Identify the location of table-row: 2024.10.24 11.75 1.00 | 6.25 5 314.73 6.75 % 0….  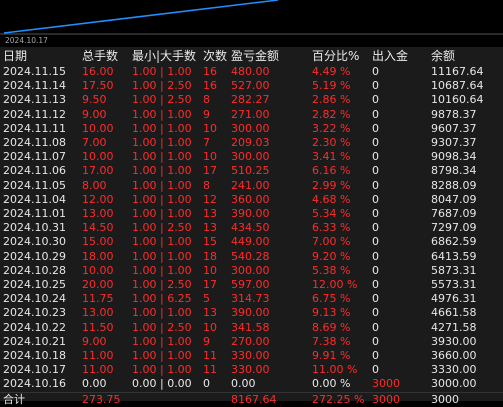
(251, 299).